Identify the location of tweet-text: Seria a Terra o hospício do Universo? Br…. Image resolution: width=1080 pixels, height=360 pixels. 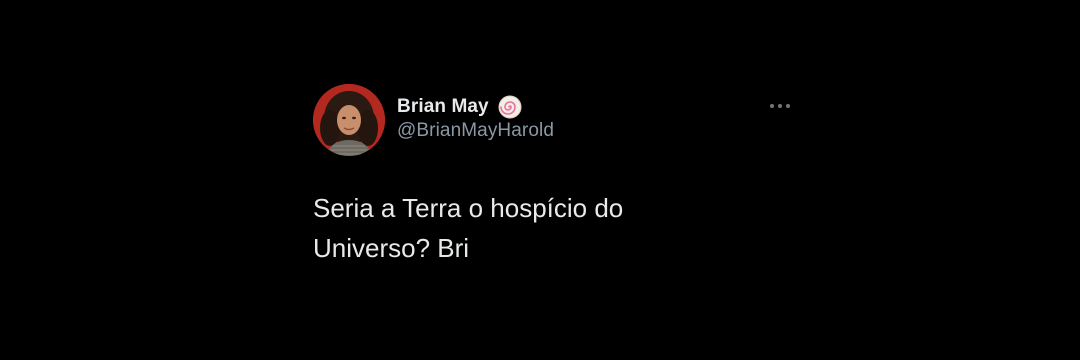
(468, 228).